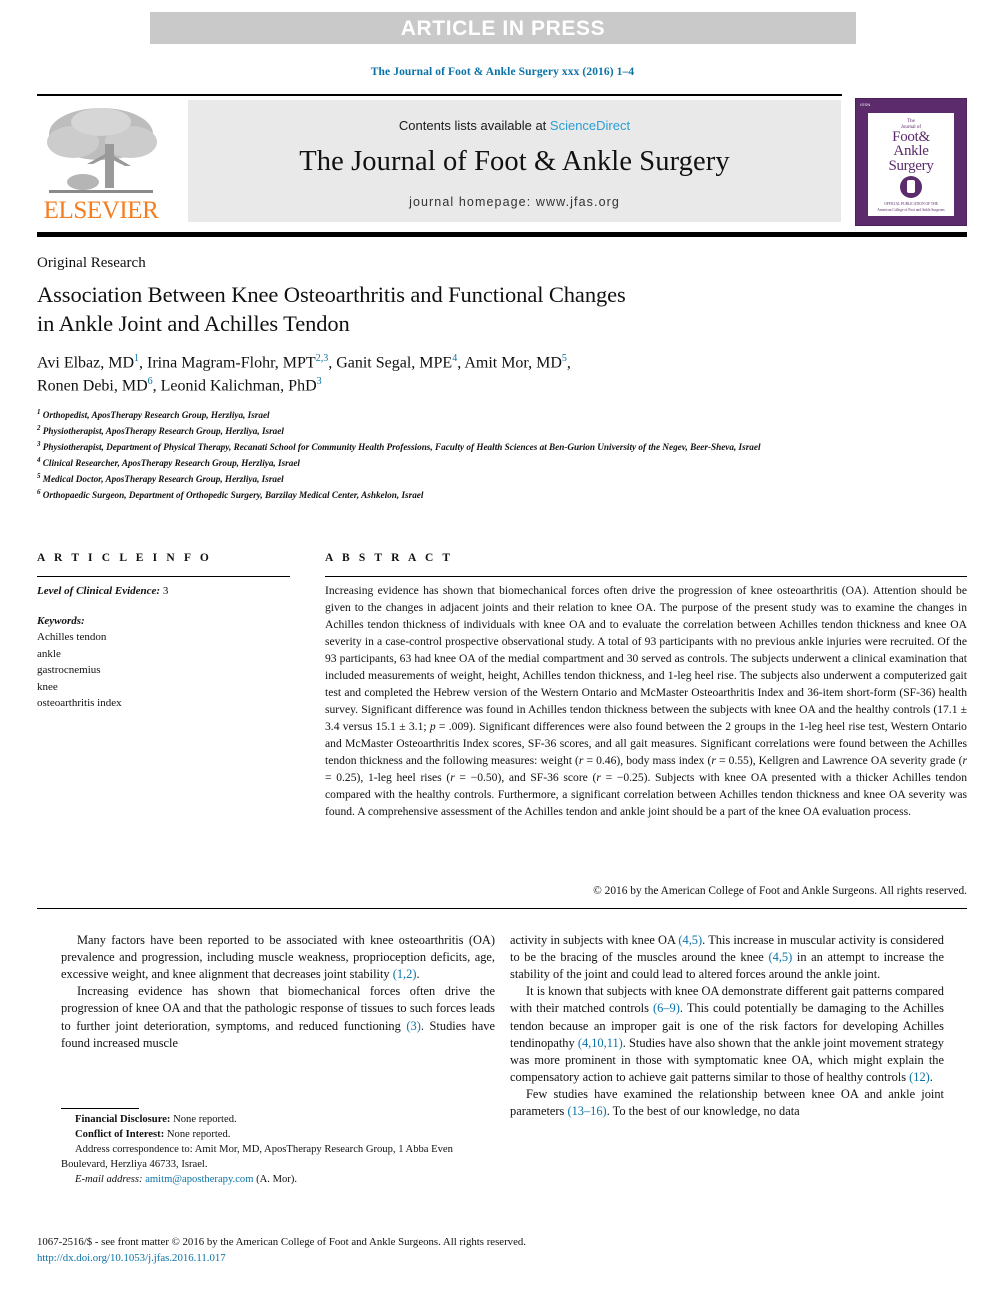  What do you see at coordinates (101, 210) in the screenshot?
I see `elsevier-wordmark: ELSEVIER` at bounding box center [101, 210].